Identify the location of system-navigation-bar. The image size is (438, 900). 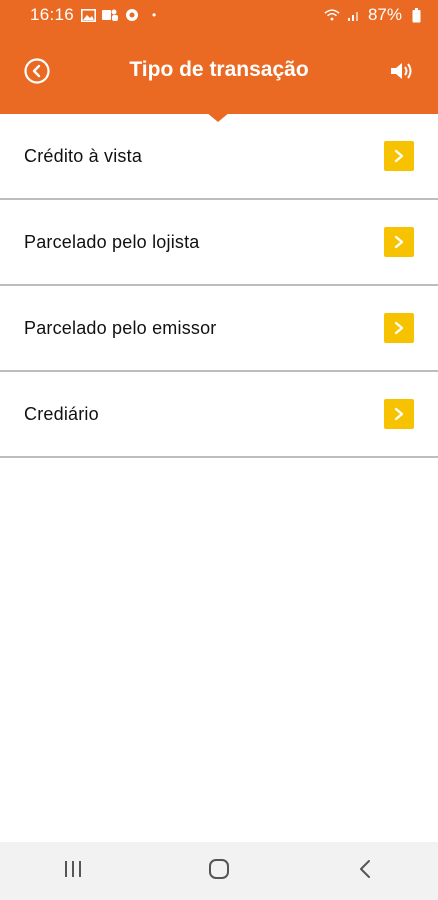
(219, 871).